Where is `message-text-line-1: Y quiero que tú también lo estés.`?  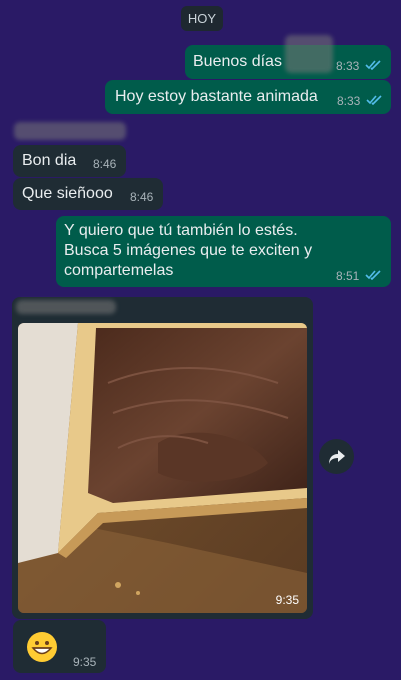
message-text-line-1: Y quiero que tú también lo estés. is located at coordinates (181, 230).